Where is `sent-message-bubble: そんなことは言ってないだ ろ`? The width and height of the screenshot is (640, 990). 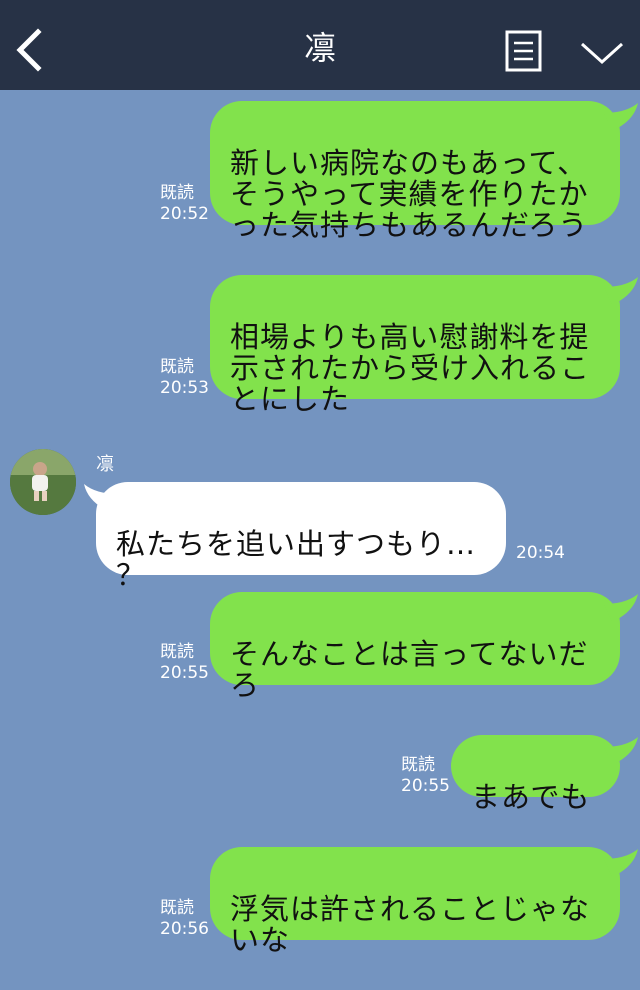
sent-message-bubble: そんなことは言ってないだ ろ is located at coordinates (415, 646).